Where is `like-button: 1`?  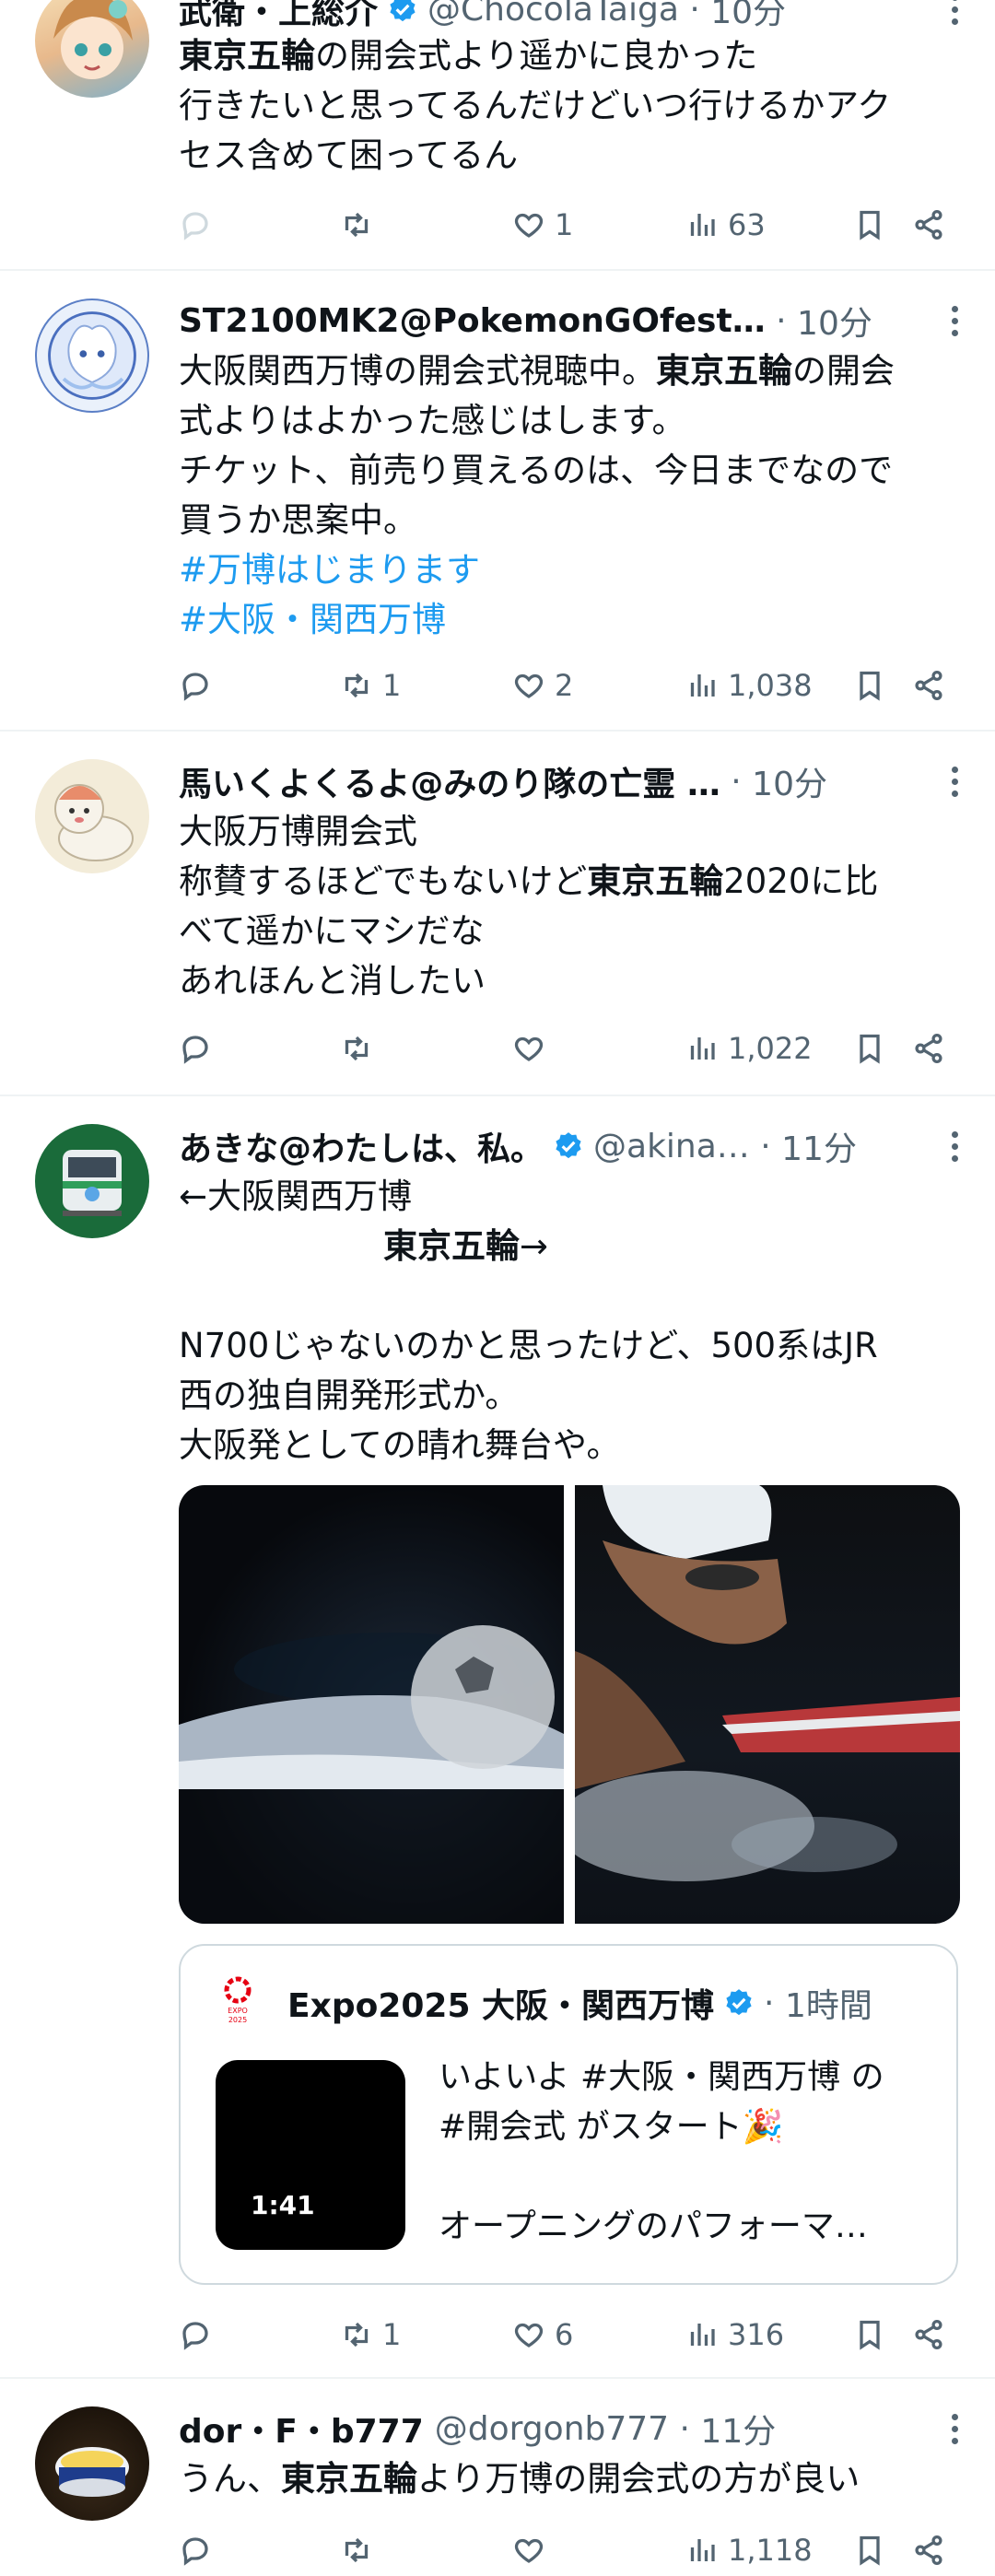
like-button: 1 is located at coordinates (542, 225).